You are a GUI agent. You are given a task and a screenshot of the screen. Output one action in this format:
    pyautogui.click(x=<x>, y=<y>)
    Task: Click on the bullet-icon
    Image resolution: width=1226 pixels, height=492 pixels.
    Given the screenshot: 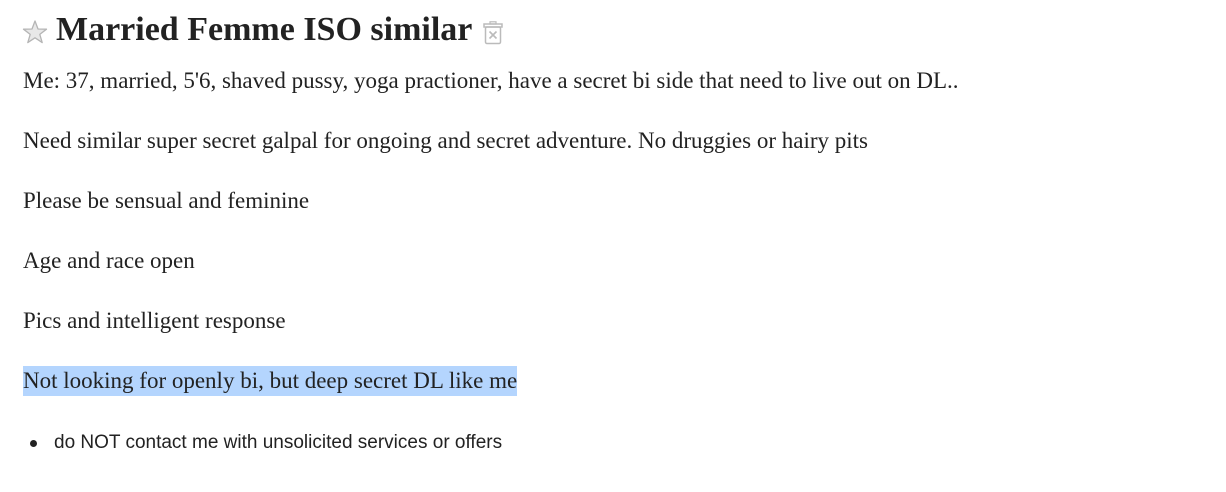 What is the action you would take?
    pyautogui.click(x=33, y=443)
    